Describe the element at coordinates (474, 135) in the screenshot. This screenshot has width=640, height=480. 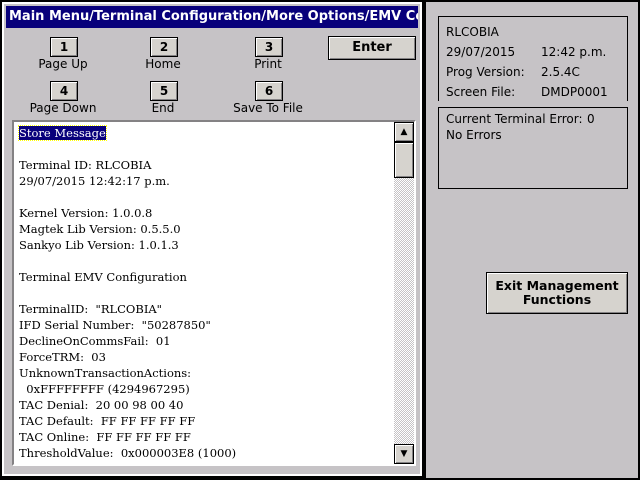
I see `error-message: No Errors` at that location.